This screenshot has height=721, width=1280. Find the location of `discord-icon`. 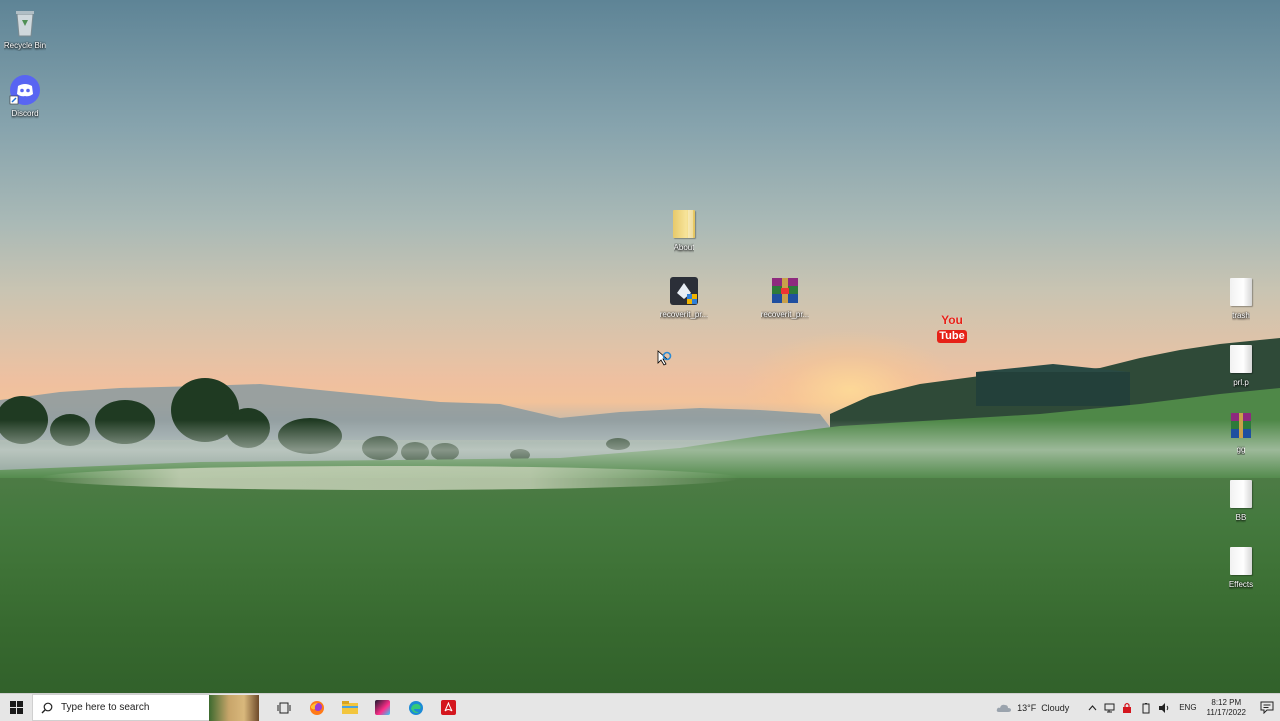

discord-icon is located at coordinates (25, 90).